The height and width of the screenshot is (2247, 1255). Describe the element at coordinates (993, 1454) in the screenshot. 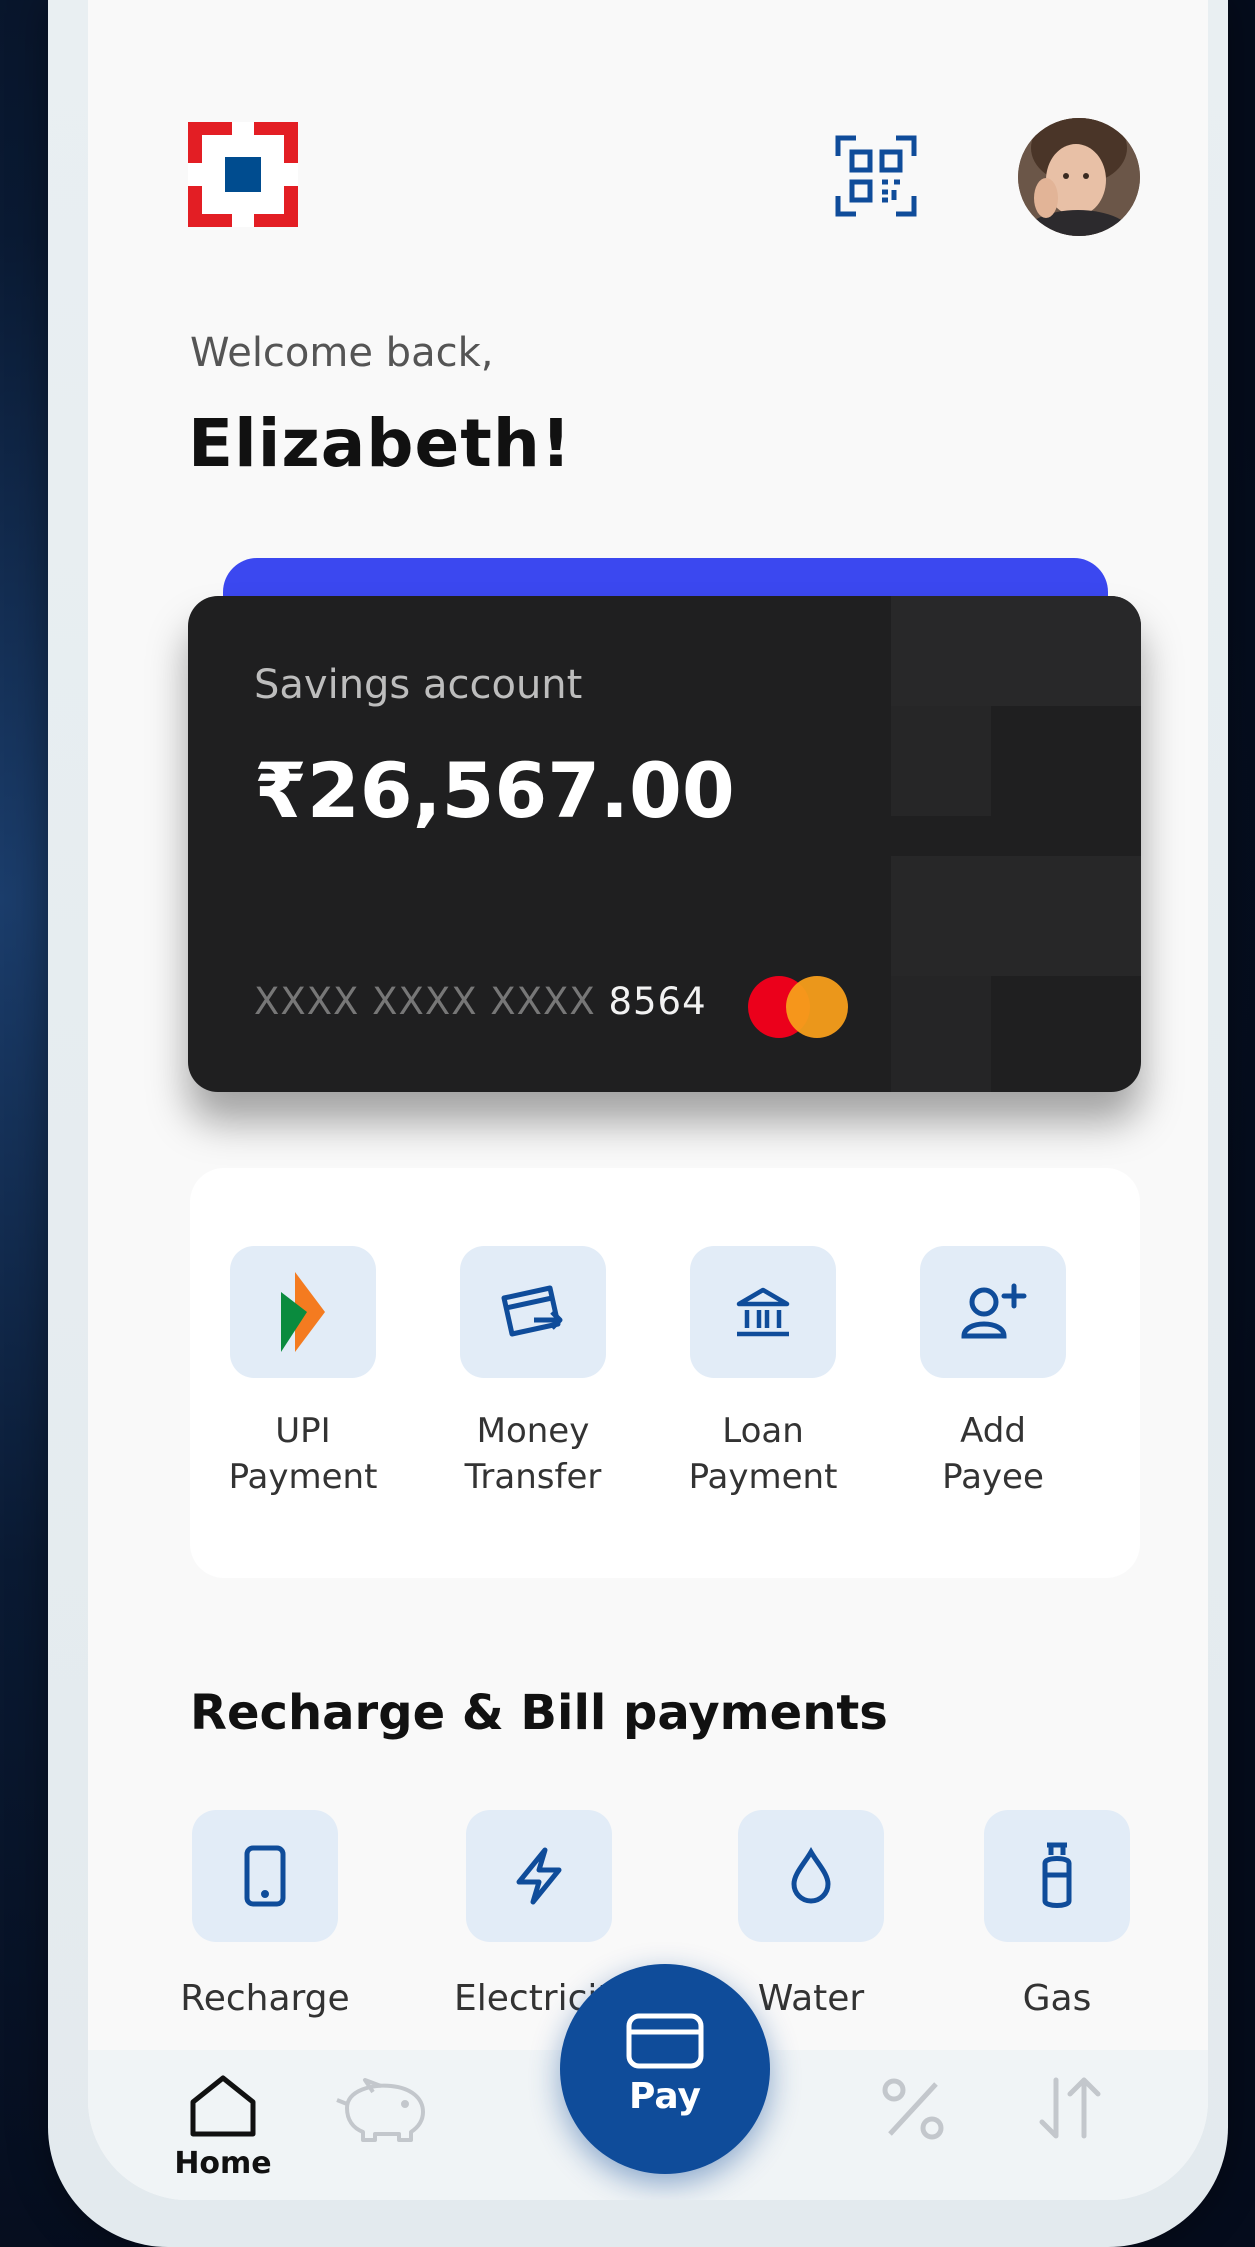

I see `quick-action-label: Add Payee` at that location.